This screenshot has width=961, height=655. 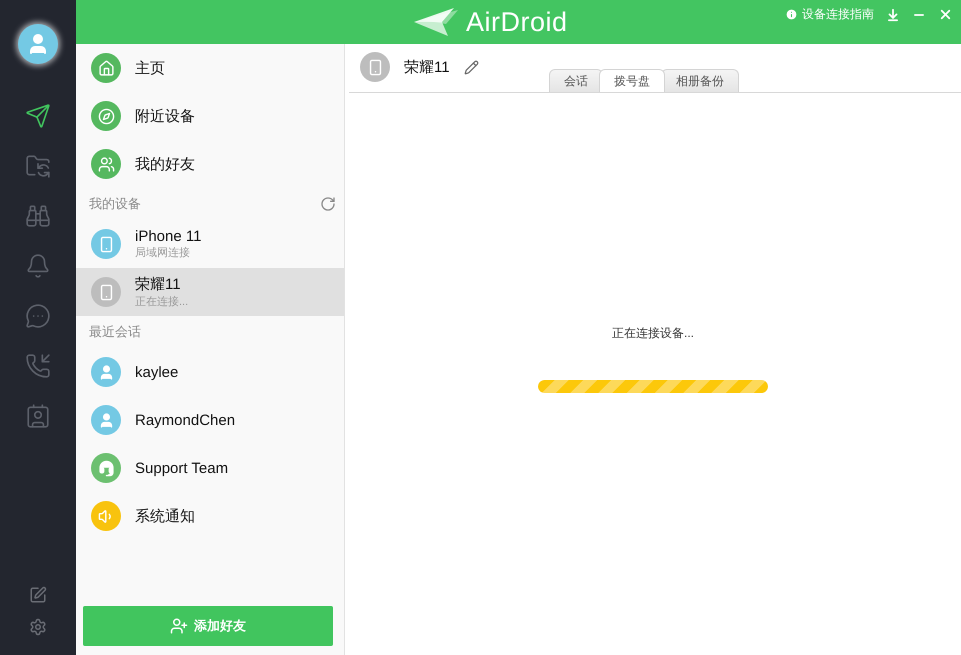 I want to click on section-title: 最近会话, so click(x=115, y=332).